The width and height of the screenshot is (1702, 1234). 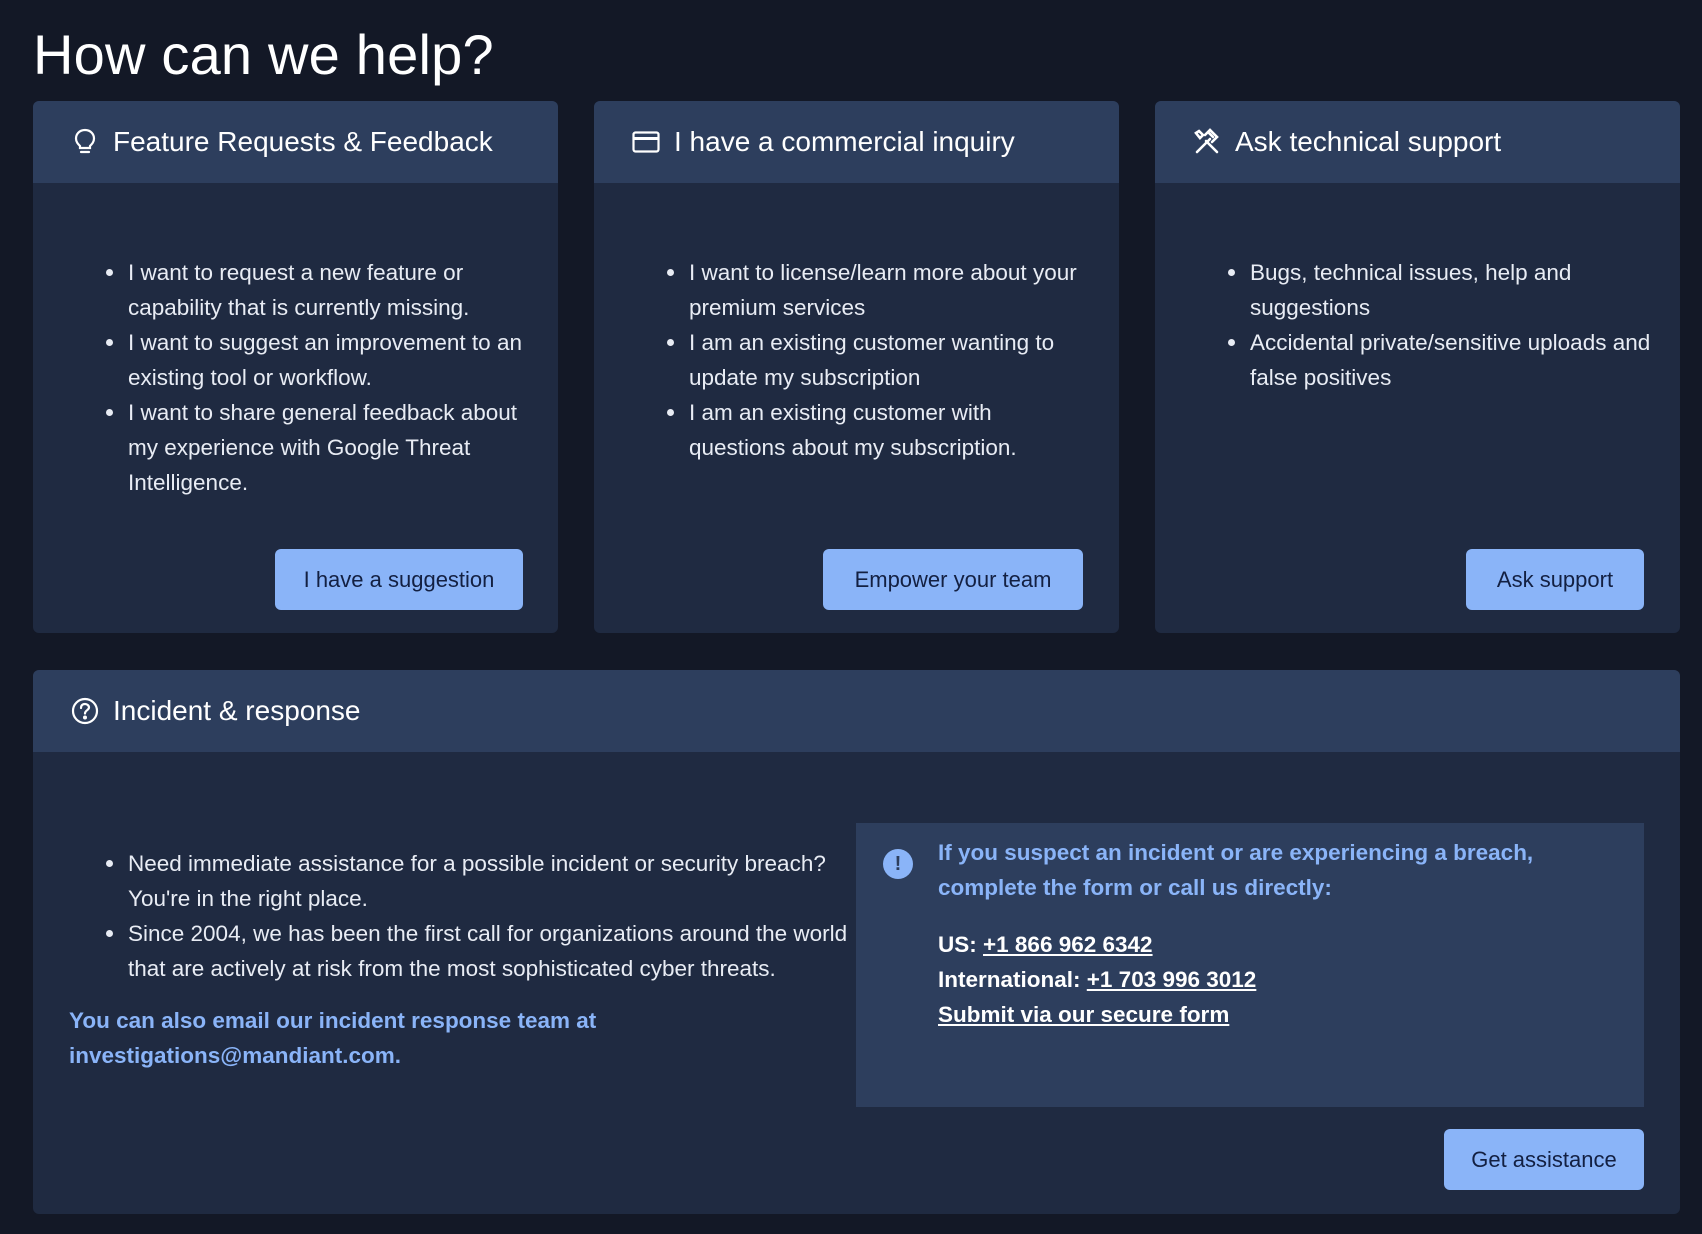 I want to click on card-title: Feature Requests & Feedback, so click(x=303, y=141).